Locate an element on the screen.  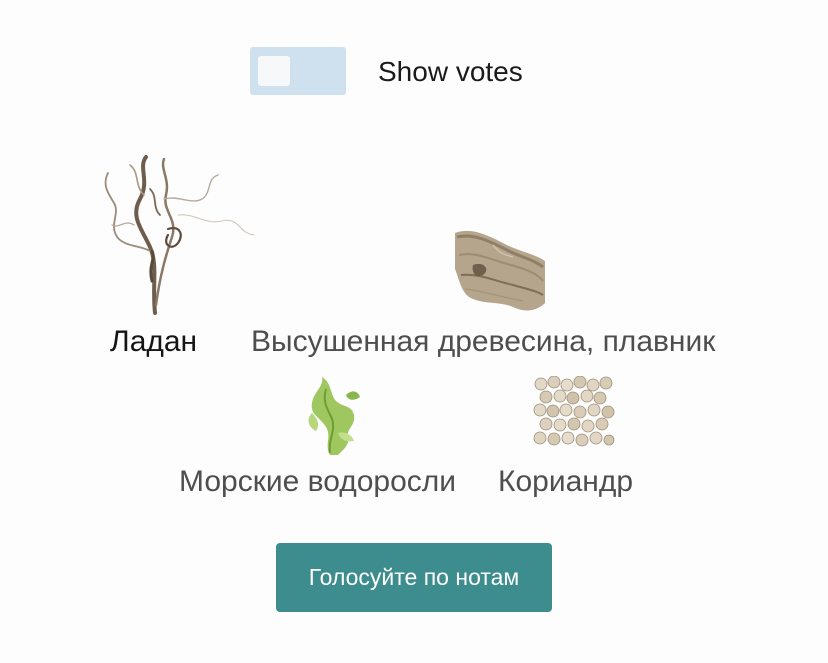
note-label: Морские водоросли is located at coordinates (318, 481).